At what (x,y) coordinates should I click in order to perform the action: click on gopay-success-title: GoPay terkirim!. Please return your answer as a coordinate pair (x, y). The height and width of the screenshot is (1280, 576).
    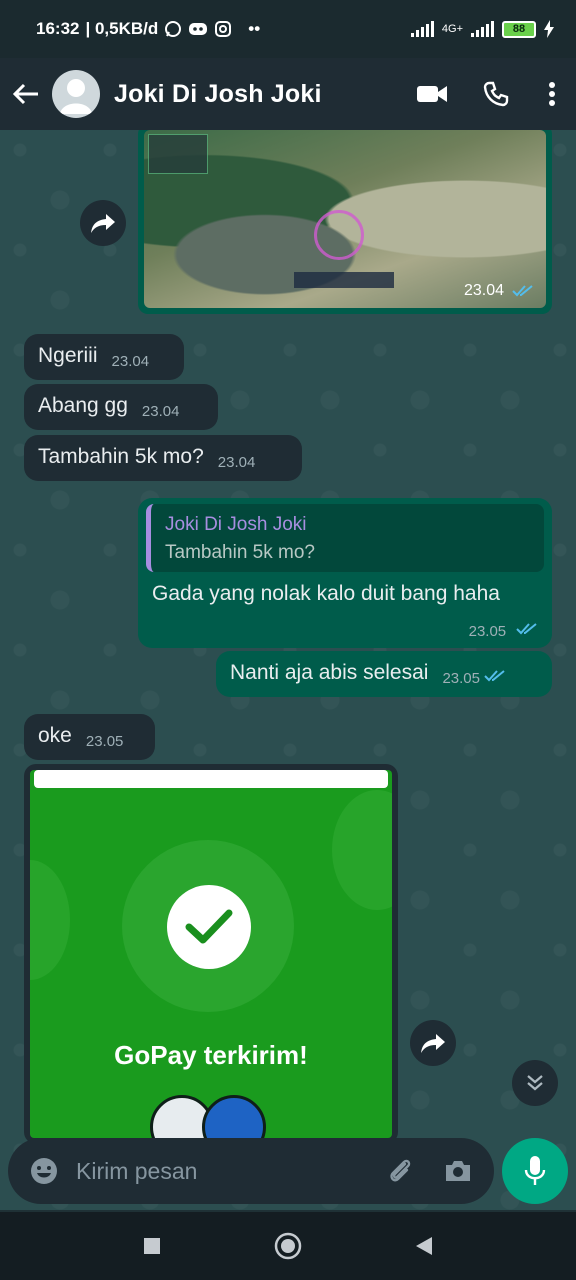
    Looking at the image, I should click on (211, 1055).